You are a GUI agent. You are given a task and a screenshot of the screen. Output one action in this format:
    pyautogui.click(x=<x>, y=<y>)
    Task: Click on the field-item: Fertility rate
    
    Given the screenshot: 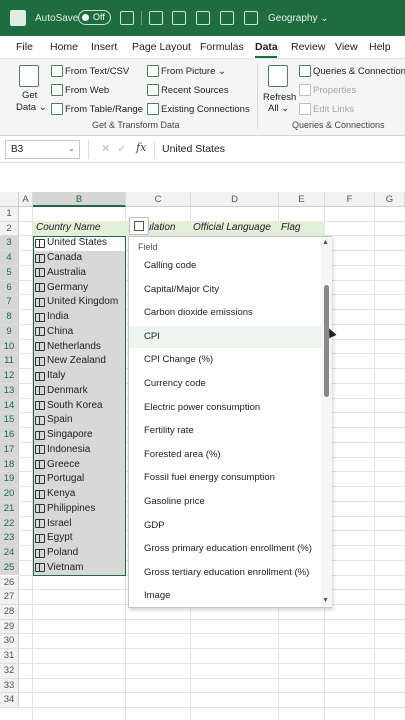 What is the action you would take?
    pyautogui.click(x=225, y=431)
    